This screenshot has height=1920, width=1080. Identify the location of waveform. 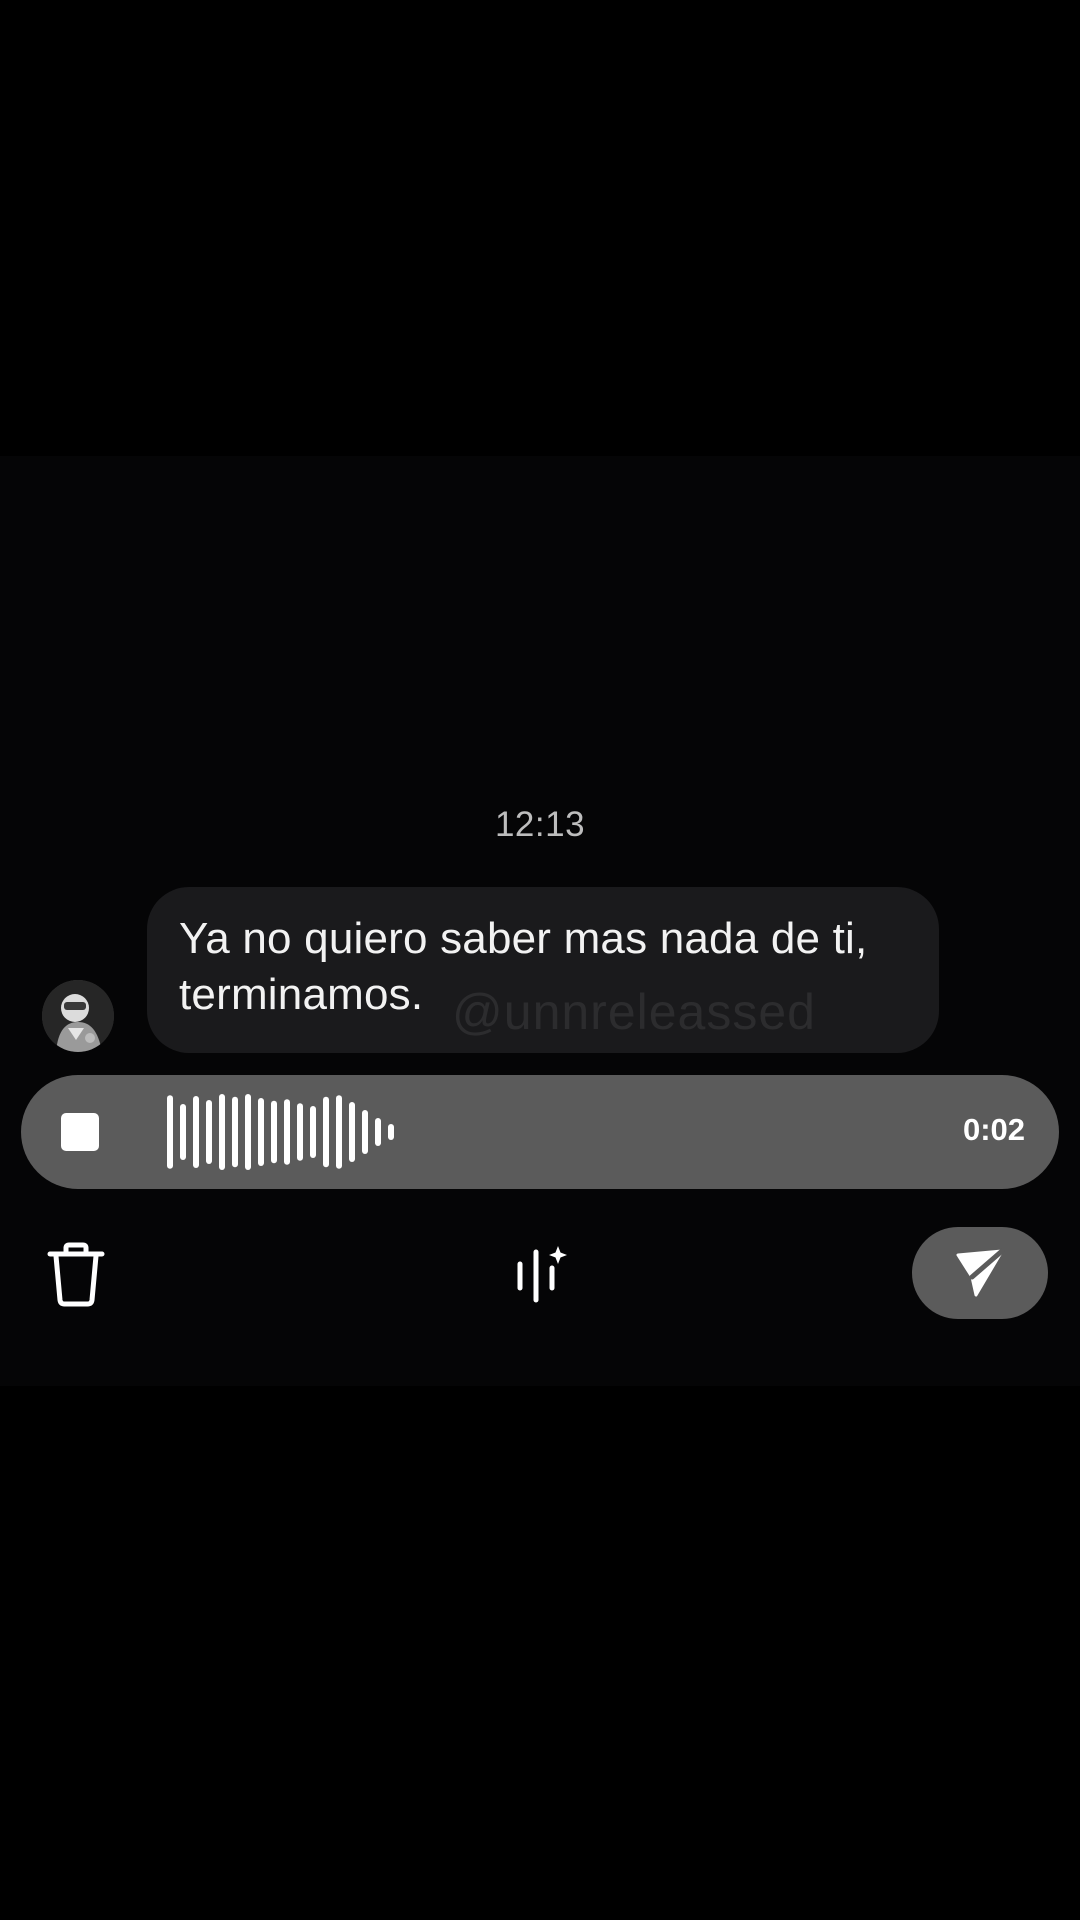
(280, 1132).